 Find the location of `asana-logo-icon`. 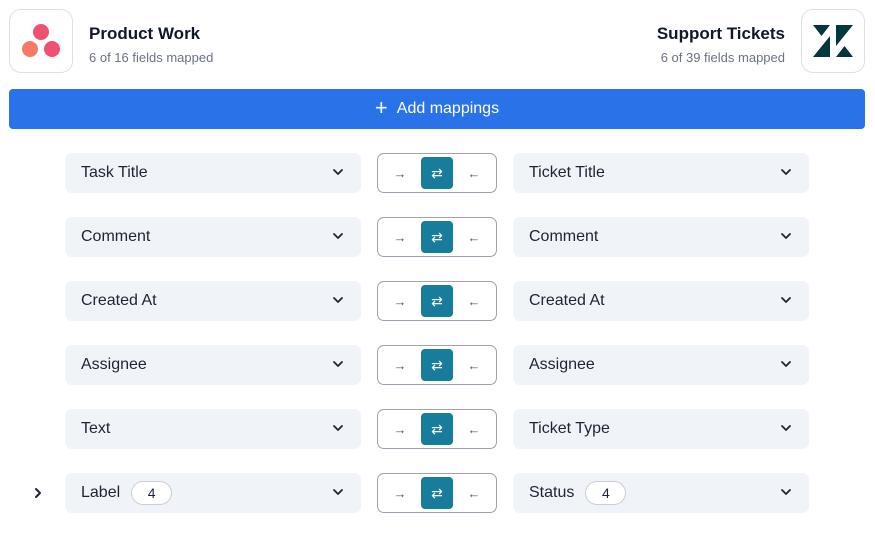

asana-logo-icon is located at coordinates (41, 41).